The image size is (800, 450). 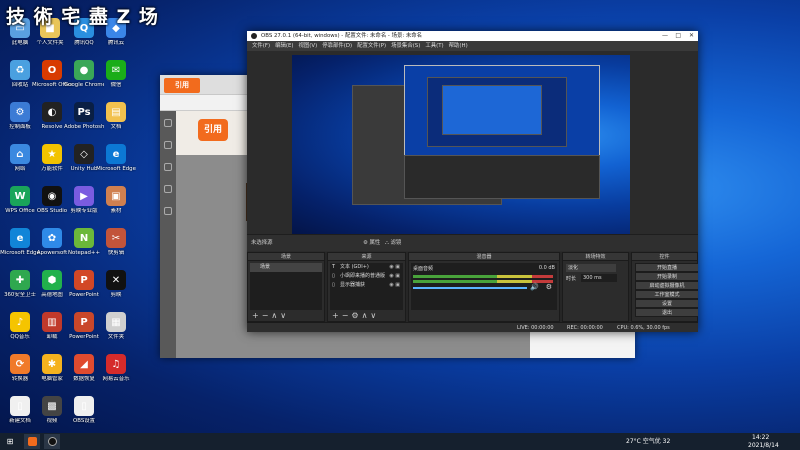 I want to click on app-icon: ◉, so click(x=52, y=196).